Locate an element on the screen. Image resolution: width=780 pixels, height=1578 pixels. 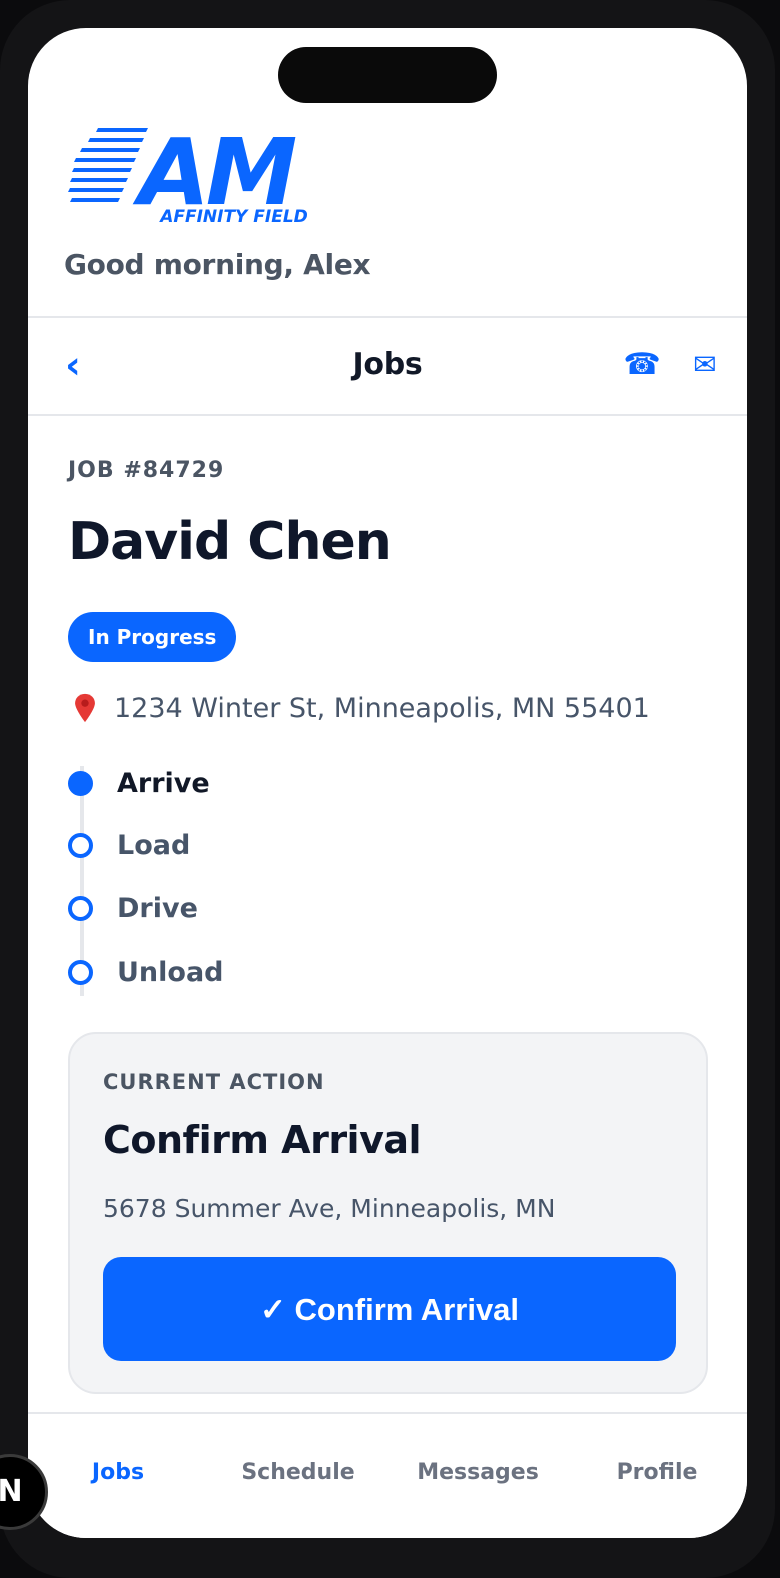
confirm-arrival-button: ✓ Confirm Arrival is located at coordinates (389, 1309).